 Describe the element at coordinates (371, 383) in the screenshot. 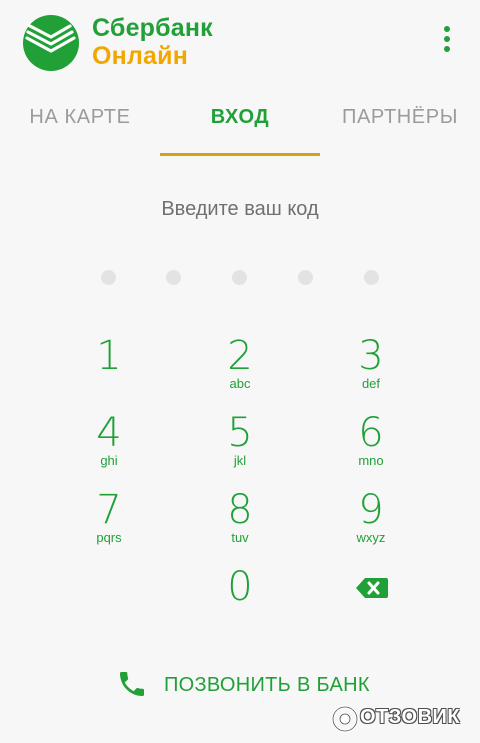

I see `key-letters: def` at that location.